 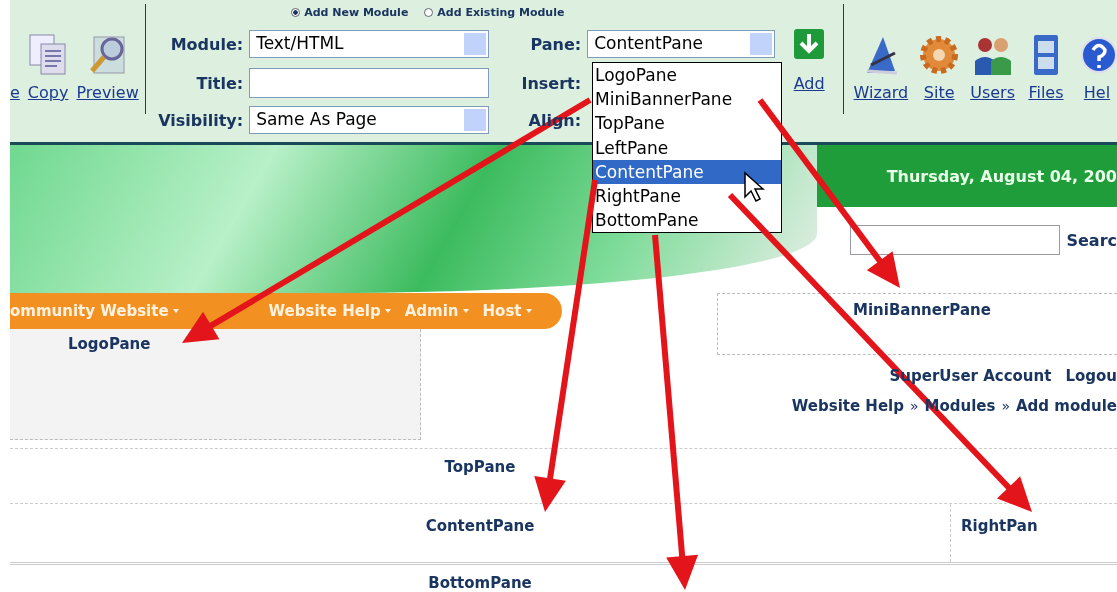 I want to click on pane-title: MiniBannerPane, so click(x=922, y=310).